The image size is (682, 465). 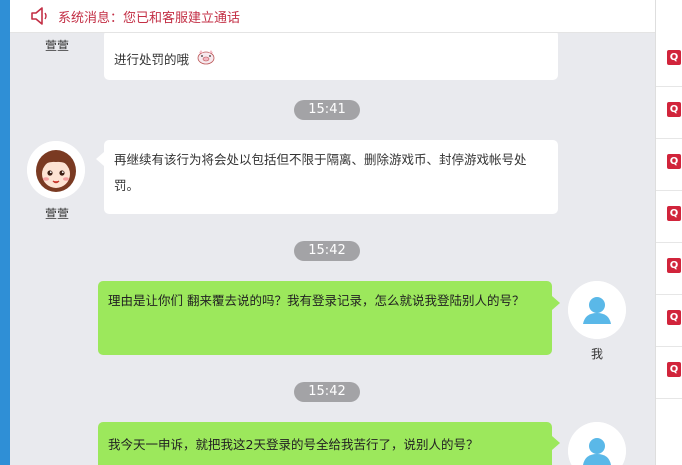 What do you see at coordinates (152, 59) in the screenshot?
I see `message-text: 进行处罚的哦` at bounding box center [152, 59].